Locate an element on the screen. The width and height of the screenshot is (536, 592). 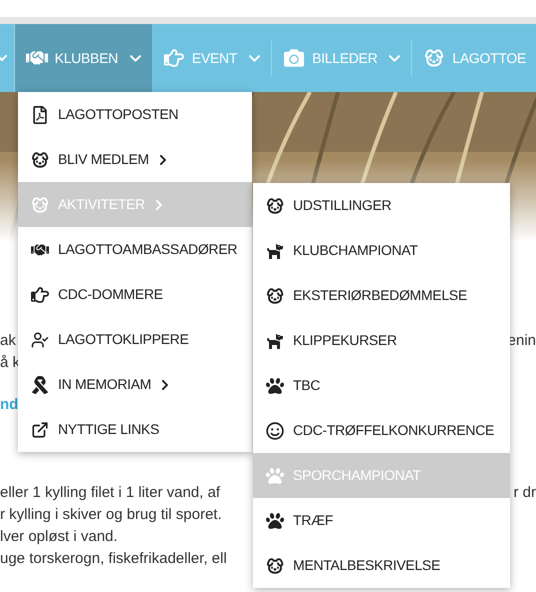
body-text: r dr is located at coordinates (525, 493).